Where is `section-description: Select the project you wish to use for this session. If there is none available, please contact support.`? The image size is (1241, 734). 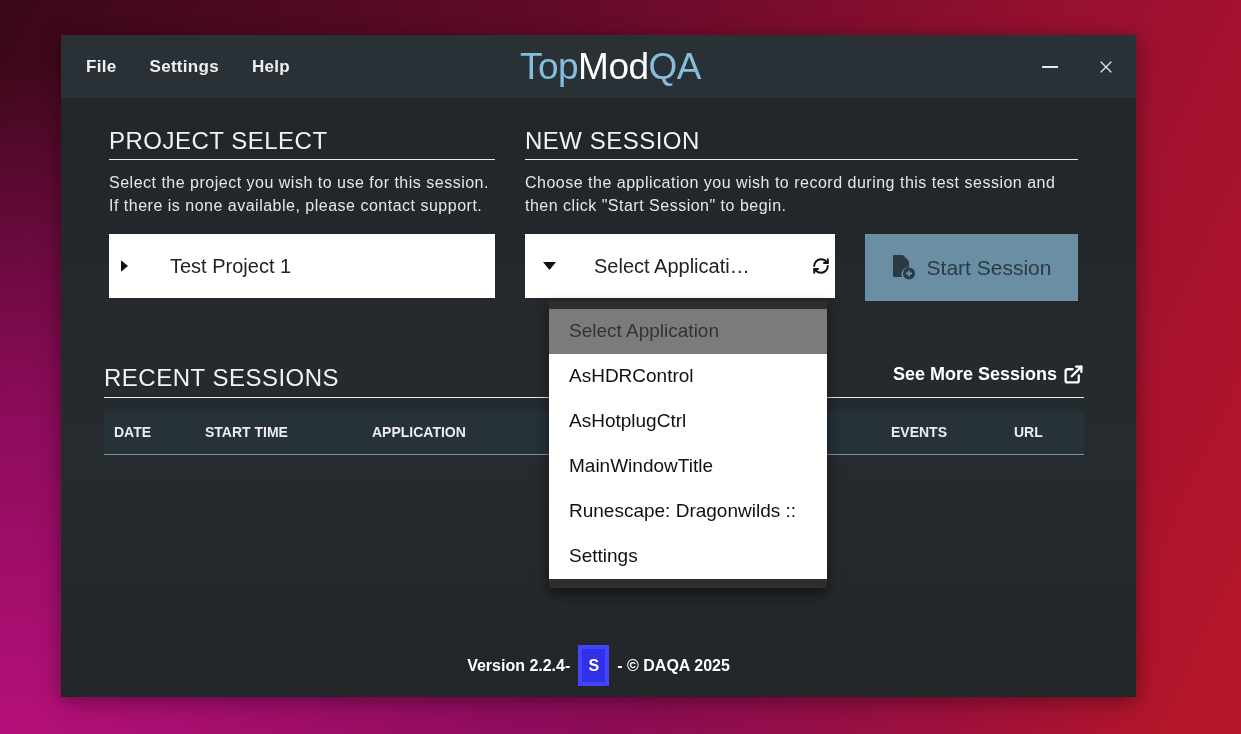 section-description: Select the project you wish to use for this session. If there is none available, please contact support. is located at coordinates (299, 194).